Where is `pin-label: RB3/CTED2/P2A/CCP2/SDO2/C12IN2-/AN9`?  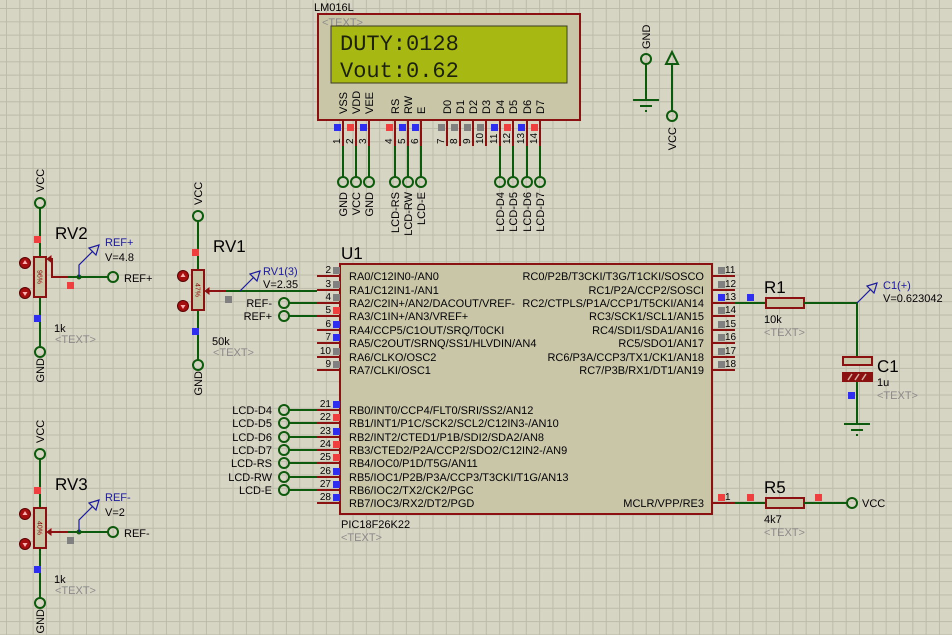 pin-label: RB3/CTED2/P2A/CCP2/SDO2/C12IN2-/AN9 is located at coordinates (458, 451).